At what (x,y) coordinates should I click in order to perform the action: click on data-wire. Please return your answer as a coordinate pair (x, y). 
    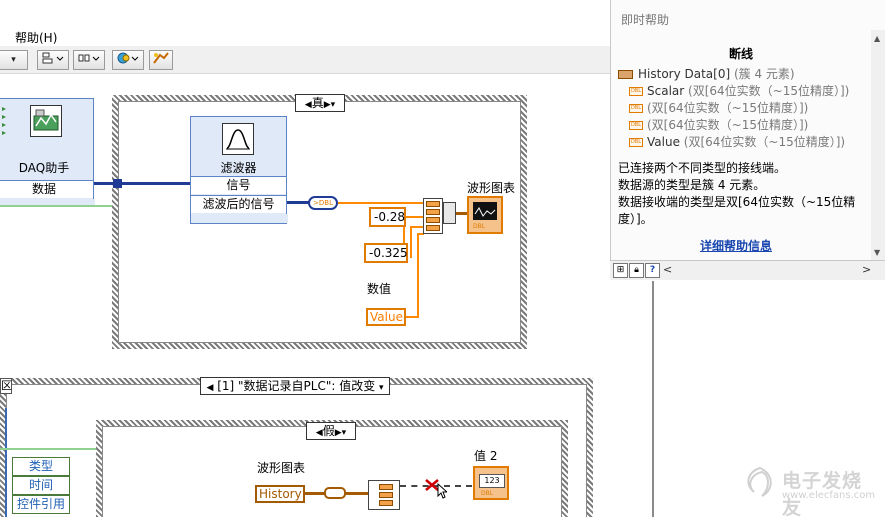
    Looking at the image, I should click on (144, 183).